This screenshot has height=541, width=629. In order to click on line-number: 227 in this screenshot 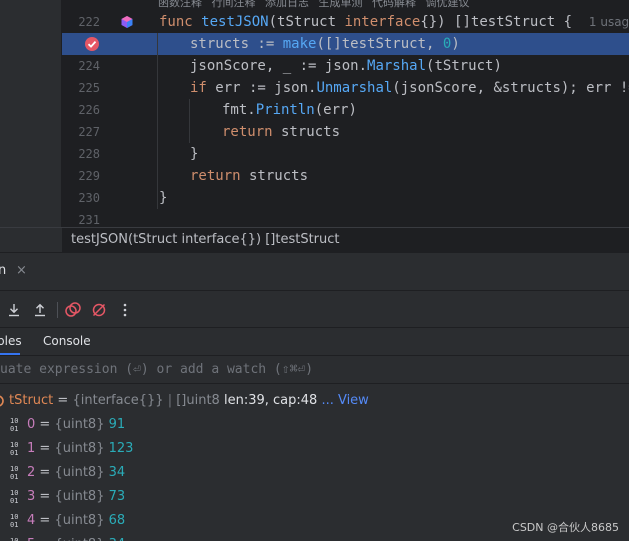, I will do `click(89, 132)`.